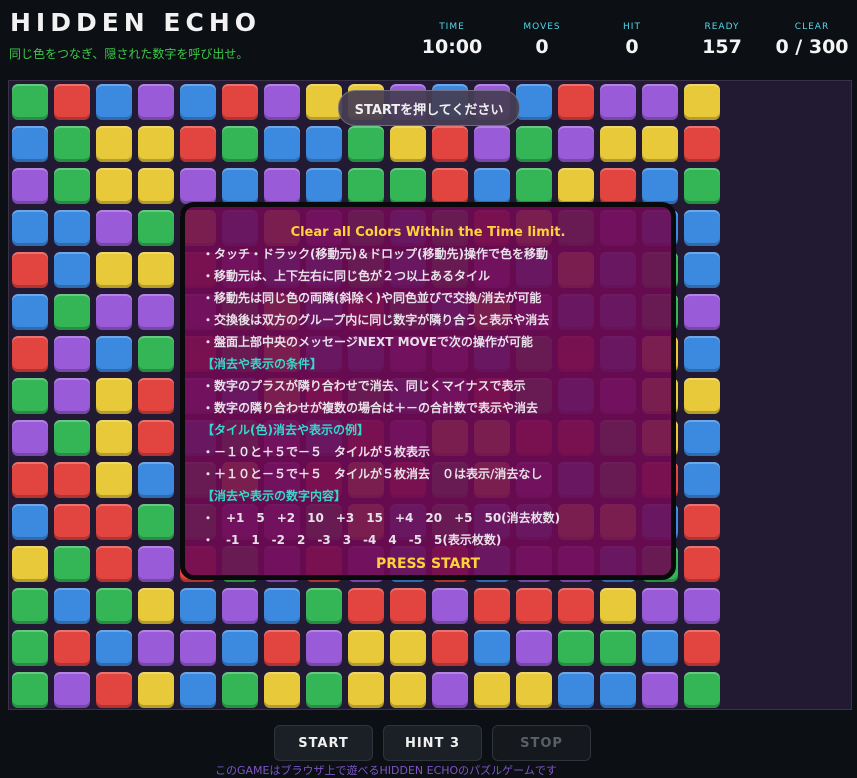 The image size is (857, 778). What do you see at coordinates (323, 743) in the screenshot?
I see `start-button: START` at bounding box center [323, 743].